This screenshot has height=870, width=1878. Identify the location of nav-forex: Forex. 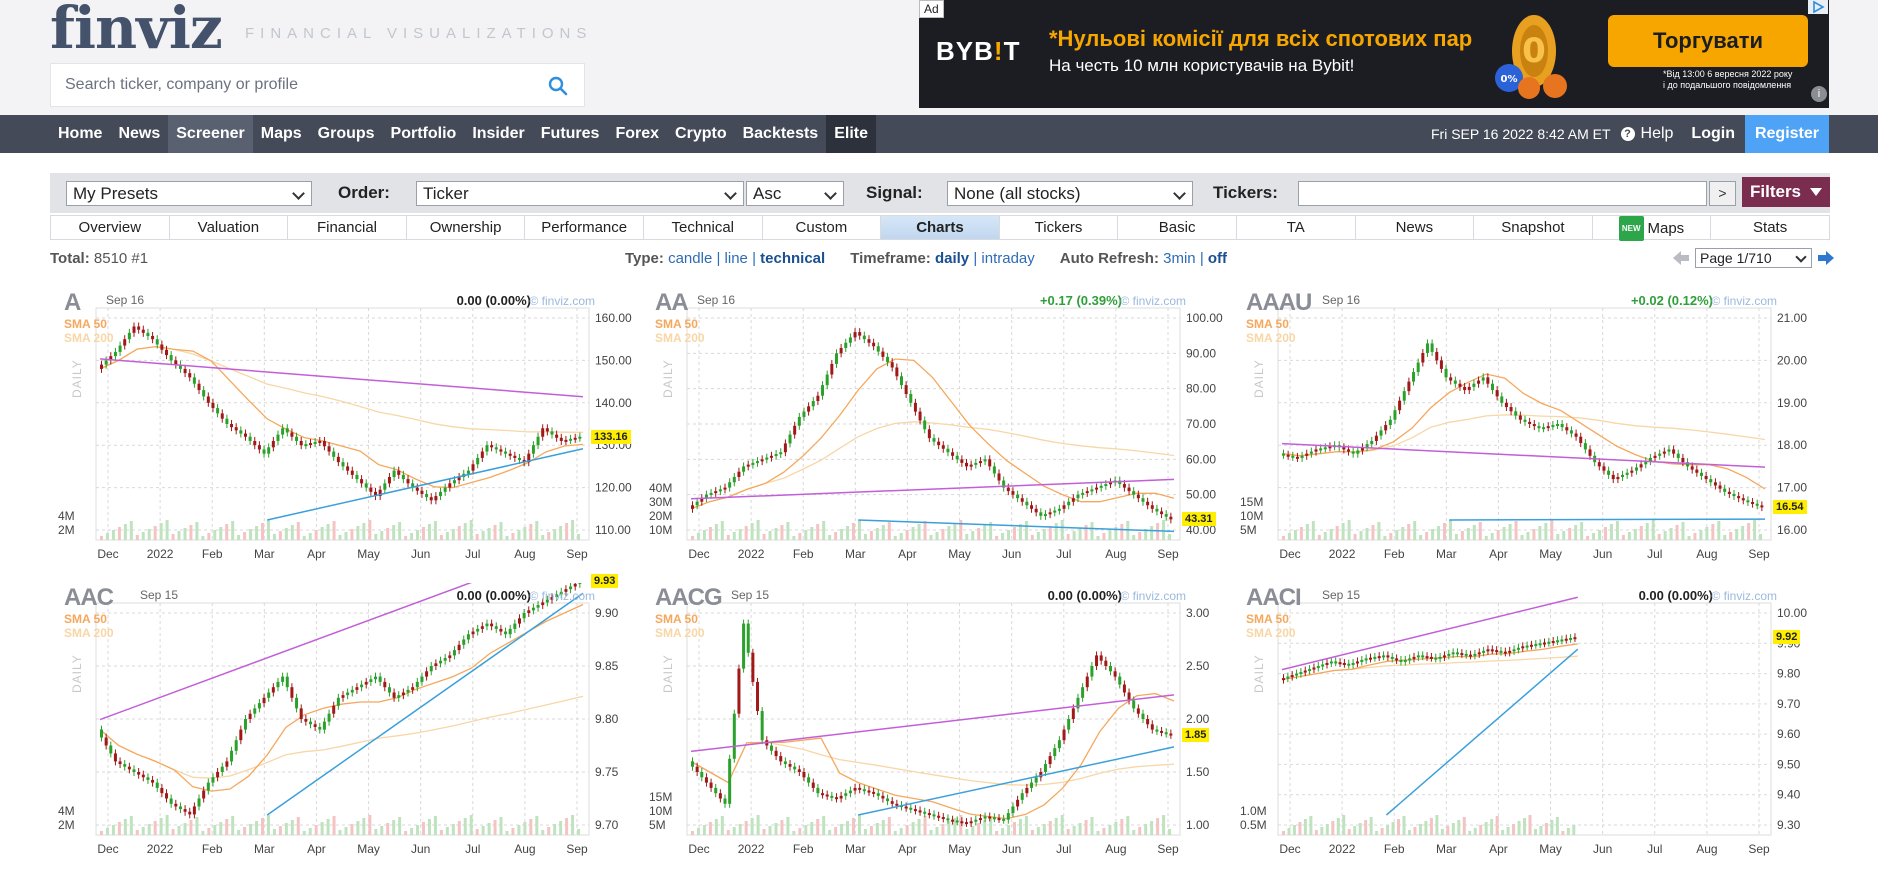
(637, 134).